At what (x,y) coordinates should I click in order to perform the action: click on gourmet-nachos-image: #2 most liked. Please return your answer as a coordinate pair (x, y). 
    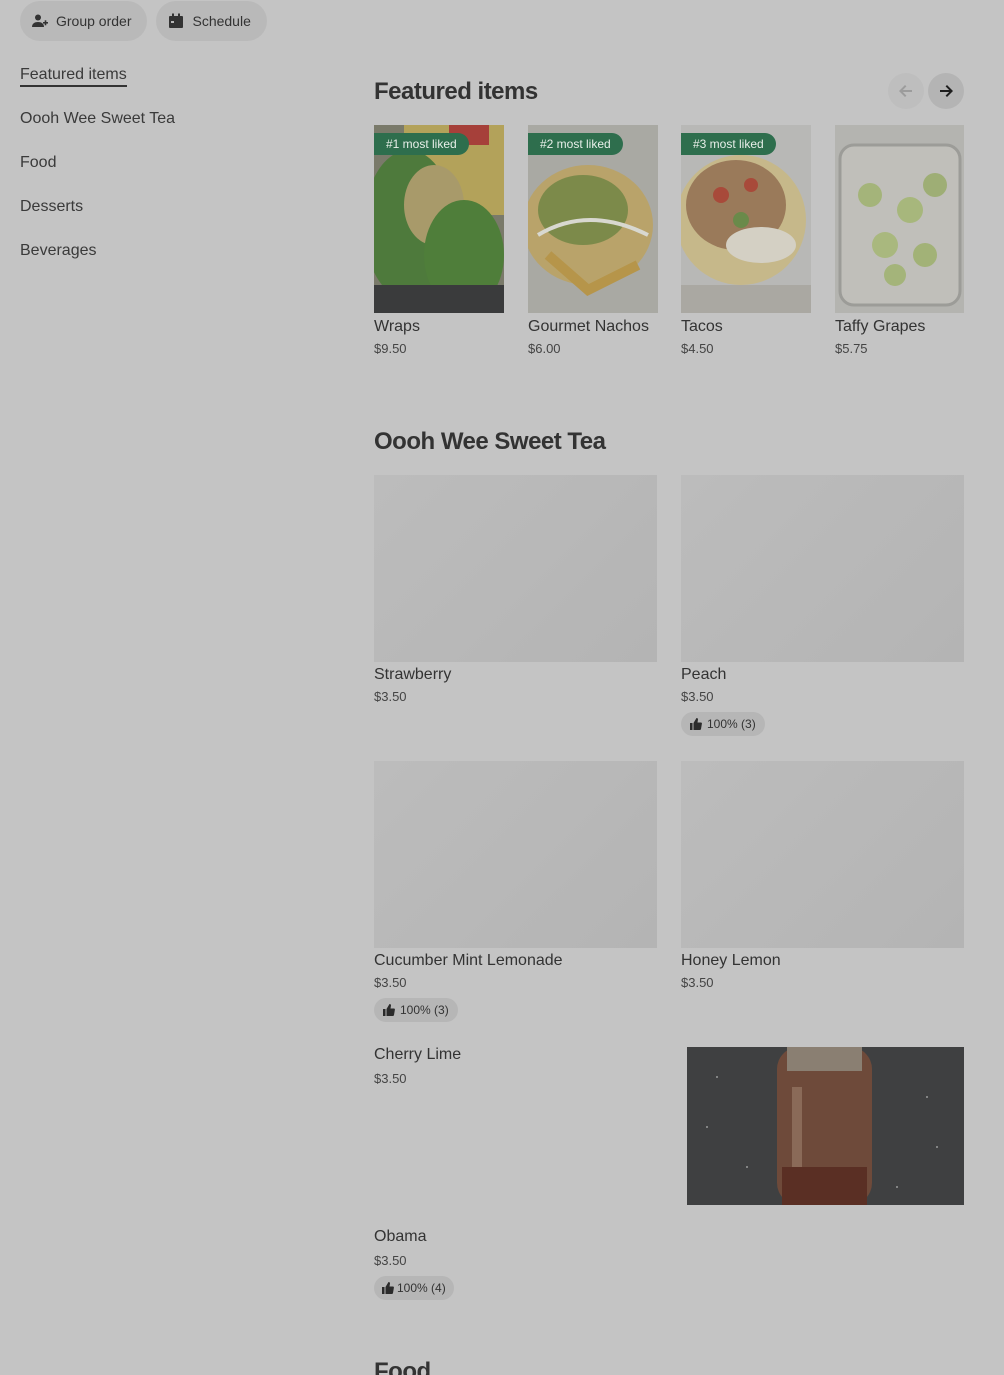
    Looking at the image, I should click on (593, 219).